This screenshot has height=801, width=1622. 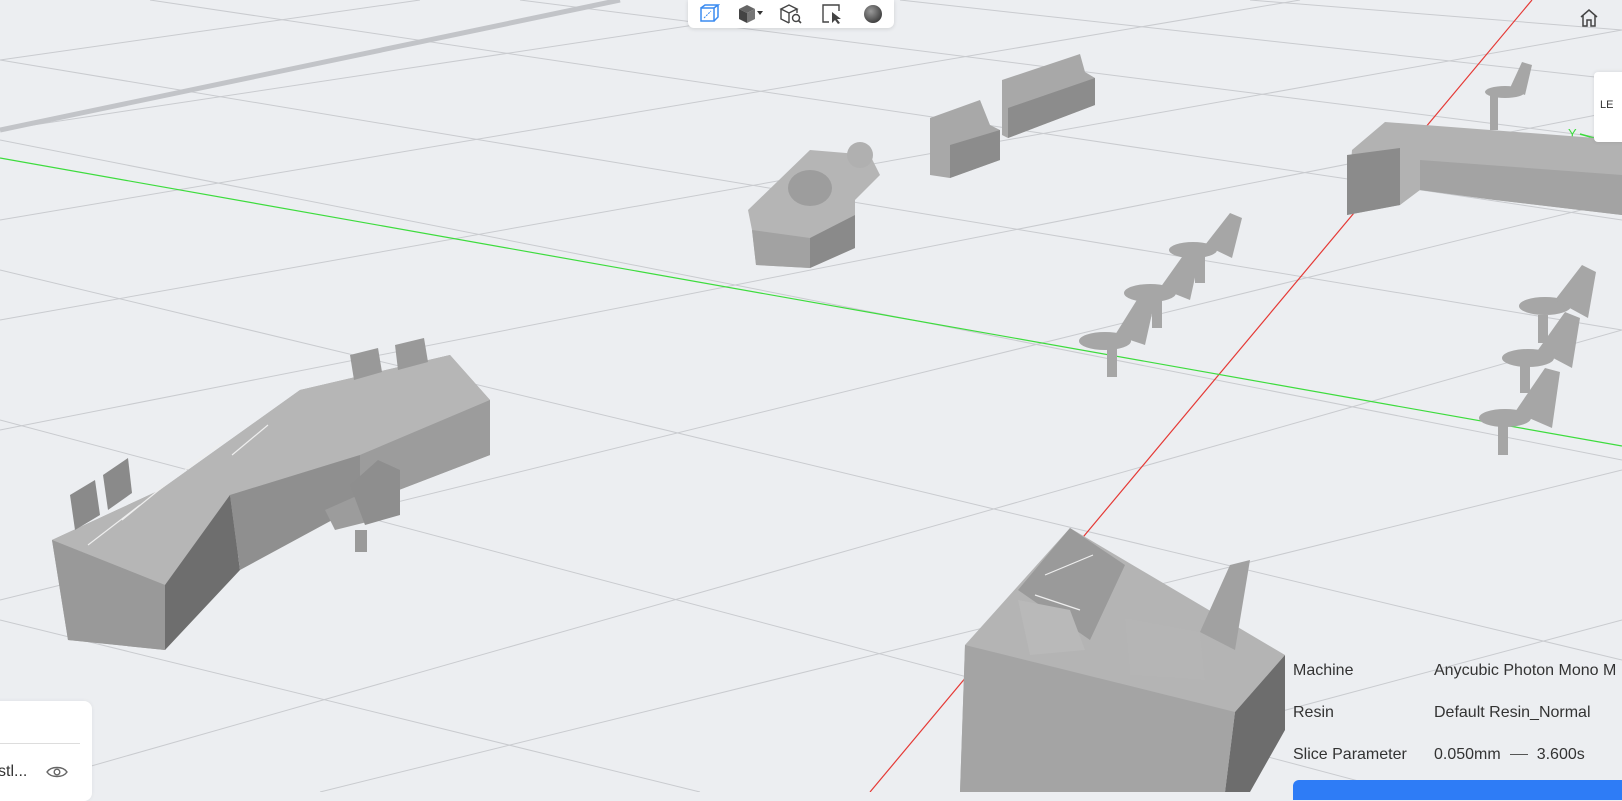 I want to click on material-view-button, so click(x=873, y=14).